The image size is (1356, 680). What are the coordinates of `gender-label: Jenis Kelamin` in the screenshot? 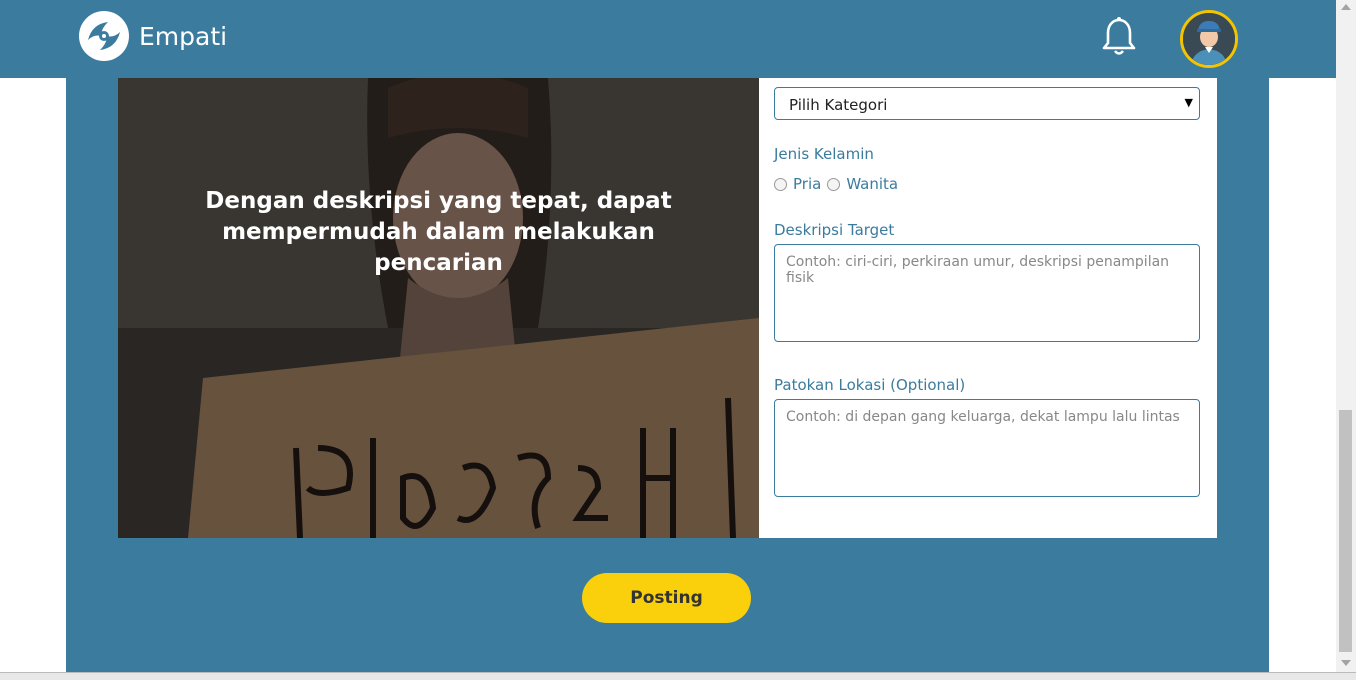 It's located at (824, 154).